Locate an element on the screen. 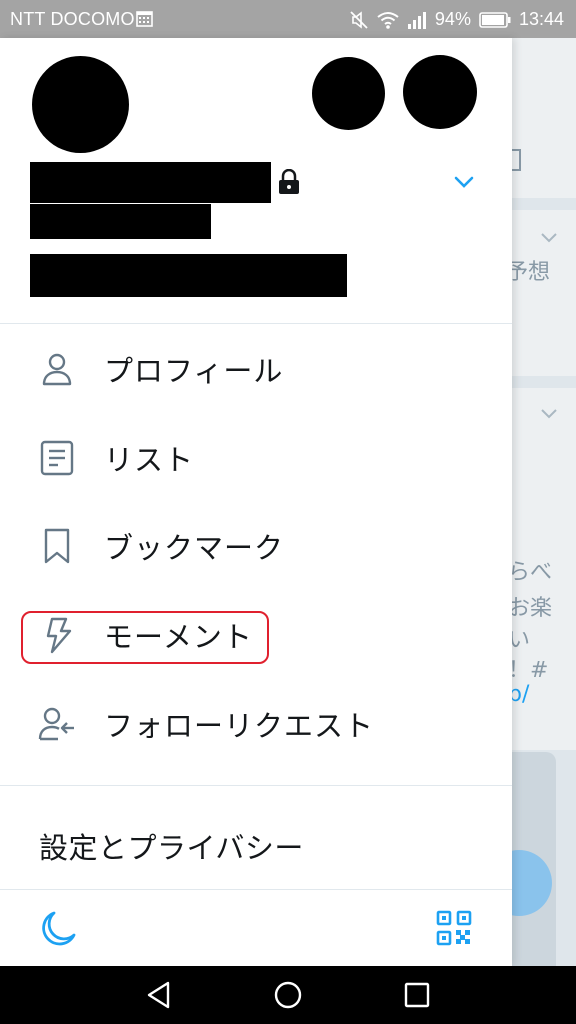 This screenshot has height=1024, width=576. username-redacted is located at coordinates (120, 221).